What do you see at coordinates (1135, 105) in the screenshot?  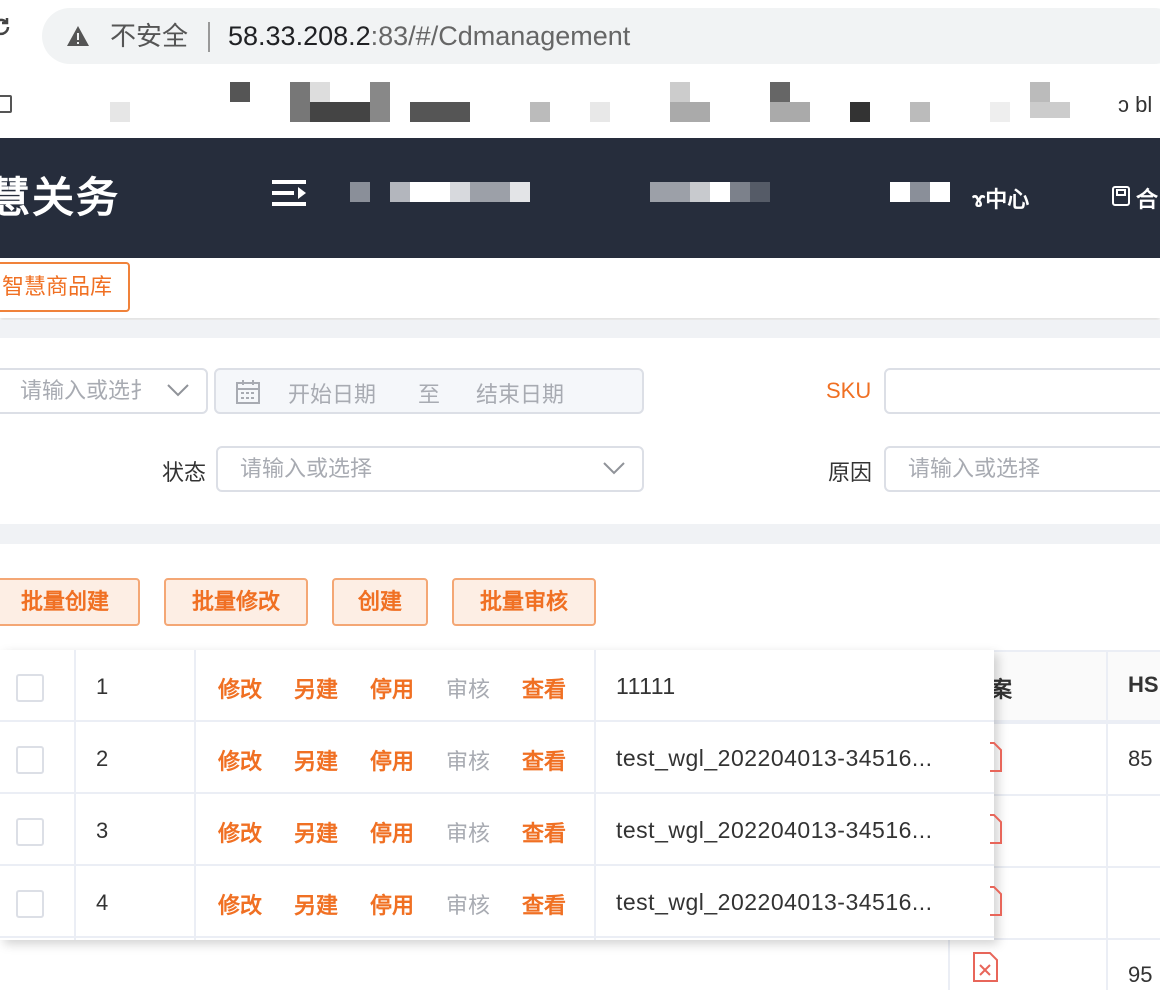 I see `bookmark-item-tail: ɔ bl` at bounding box center [1135, 105].